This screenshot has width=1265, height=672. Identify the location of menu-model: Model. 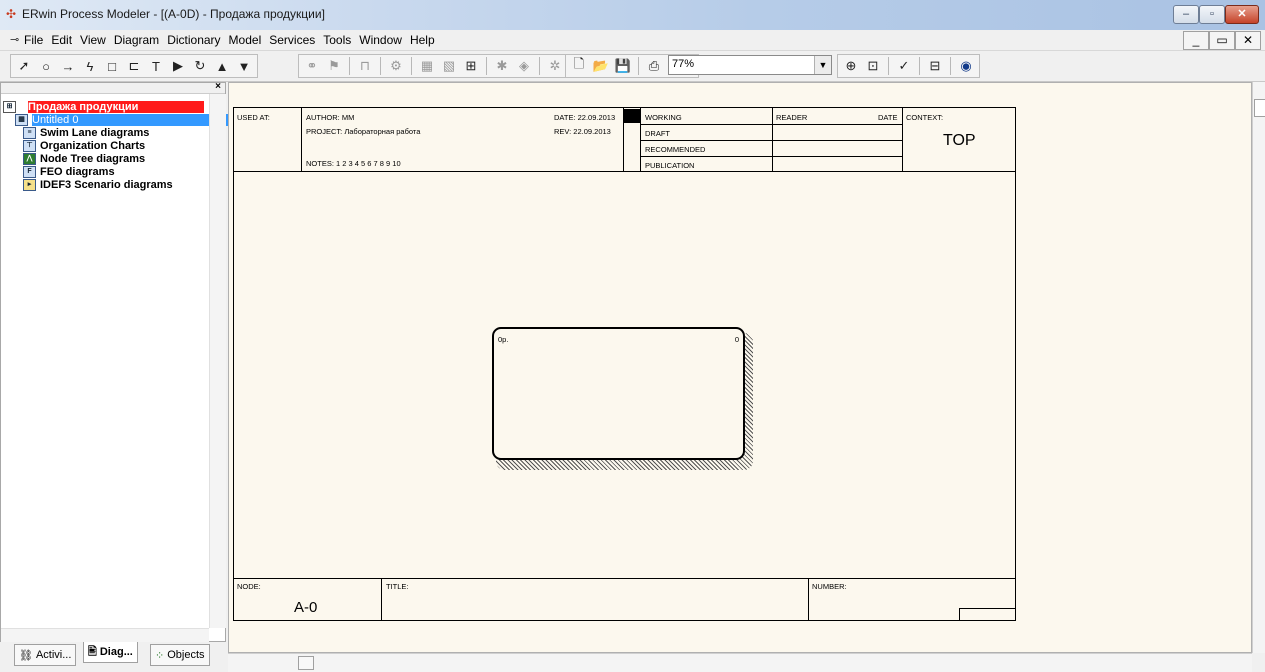
(245, 40).